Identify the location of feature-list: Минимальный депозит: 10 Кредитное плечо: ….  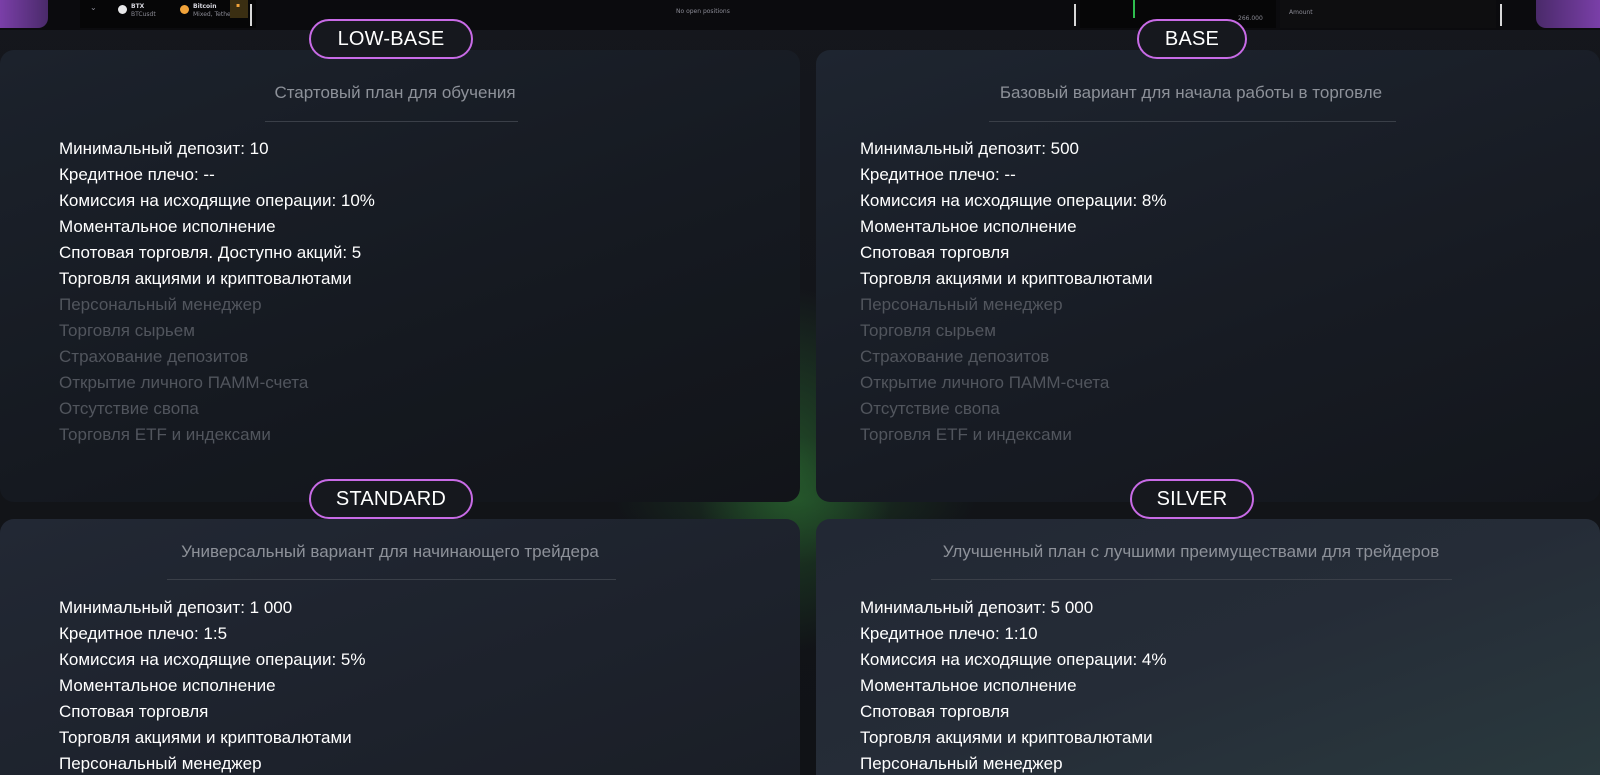
(217, 292).